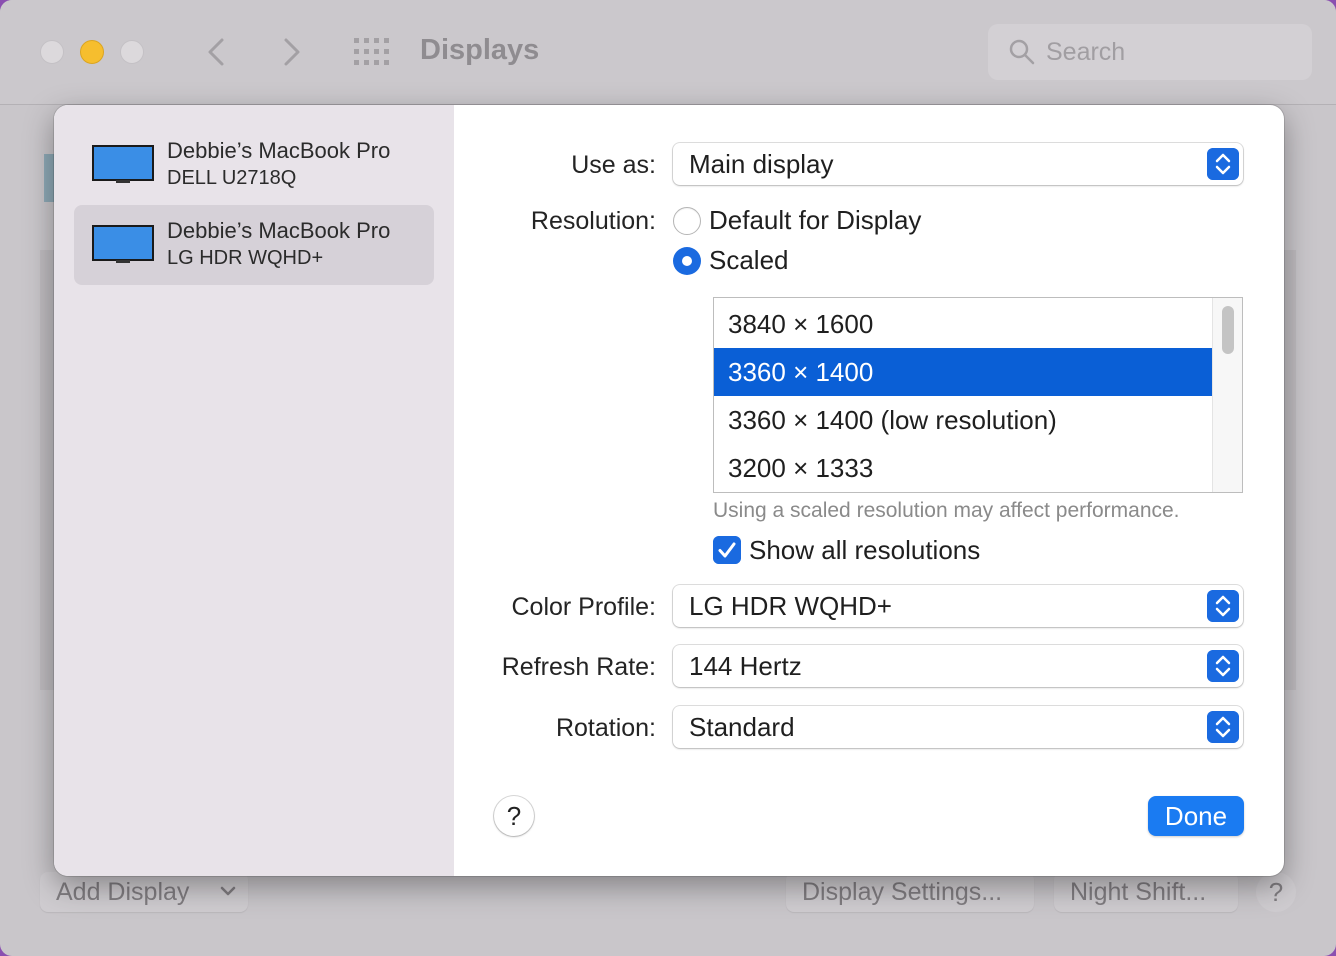 This screenshot has height=956, width=1336. I want to click on zoom-window-button, so click(132, 52).